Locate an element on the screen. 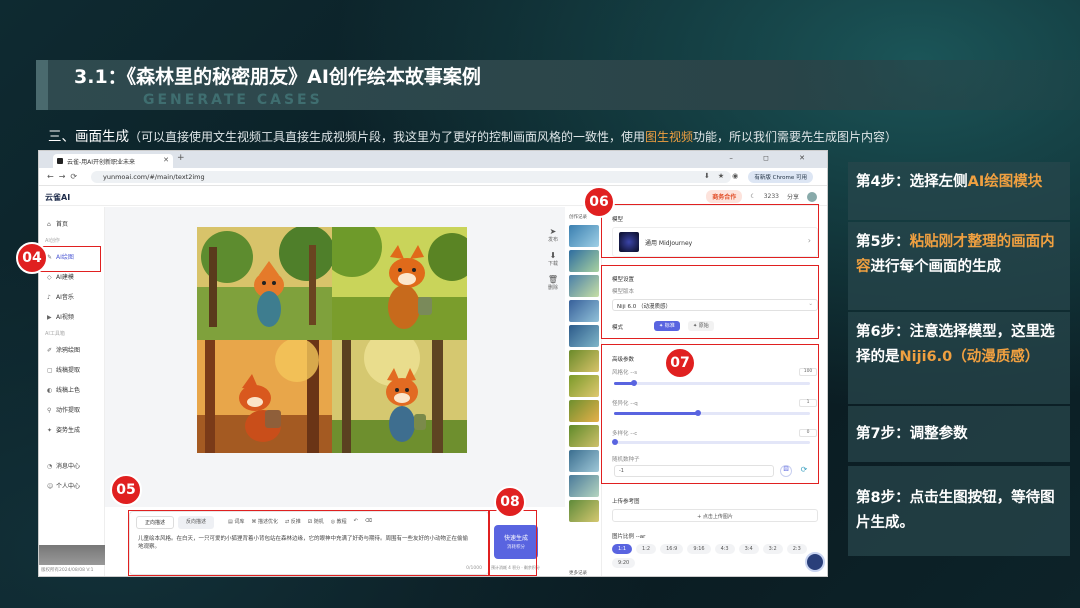 The width and height of the screenshot is (1080, 608). ratio-options: 1:1 1:2 16:9 9:16 4:3 3:4 3:2 2:3 9:20 is located at coordinates (715, 556).